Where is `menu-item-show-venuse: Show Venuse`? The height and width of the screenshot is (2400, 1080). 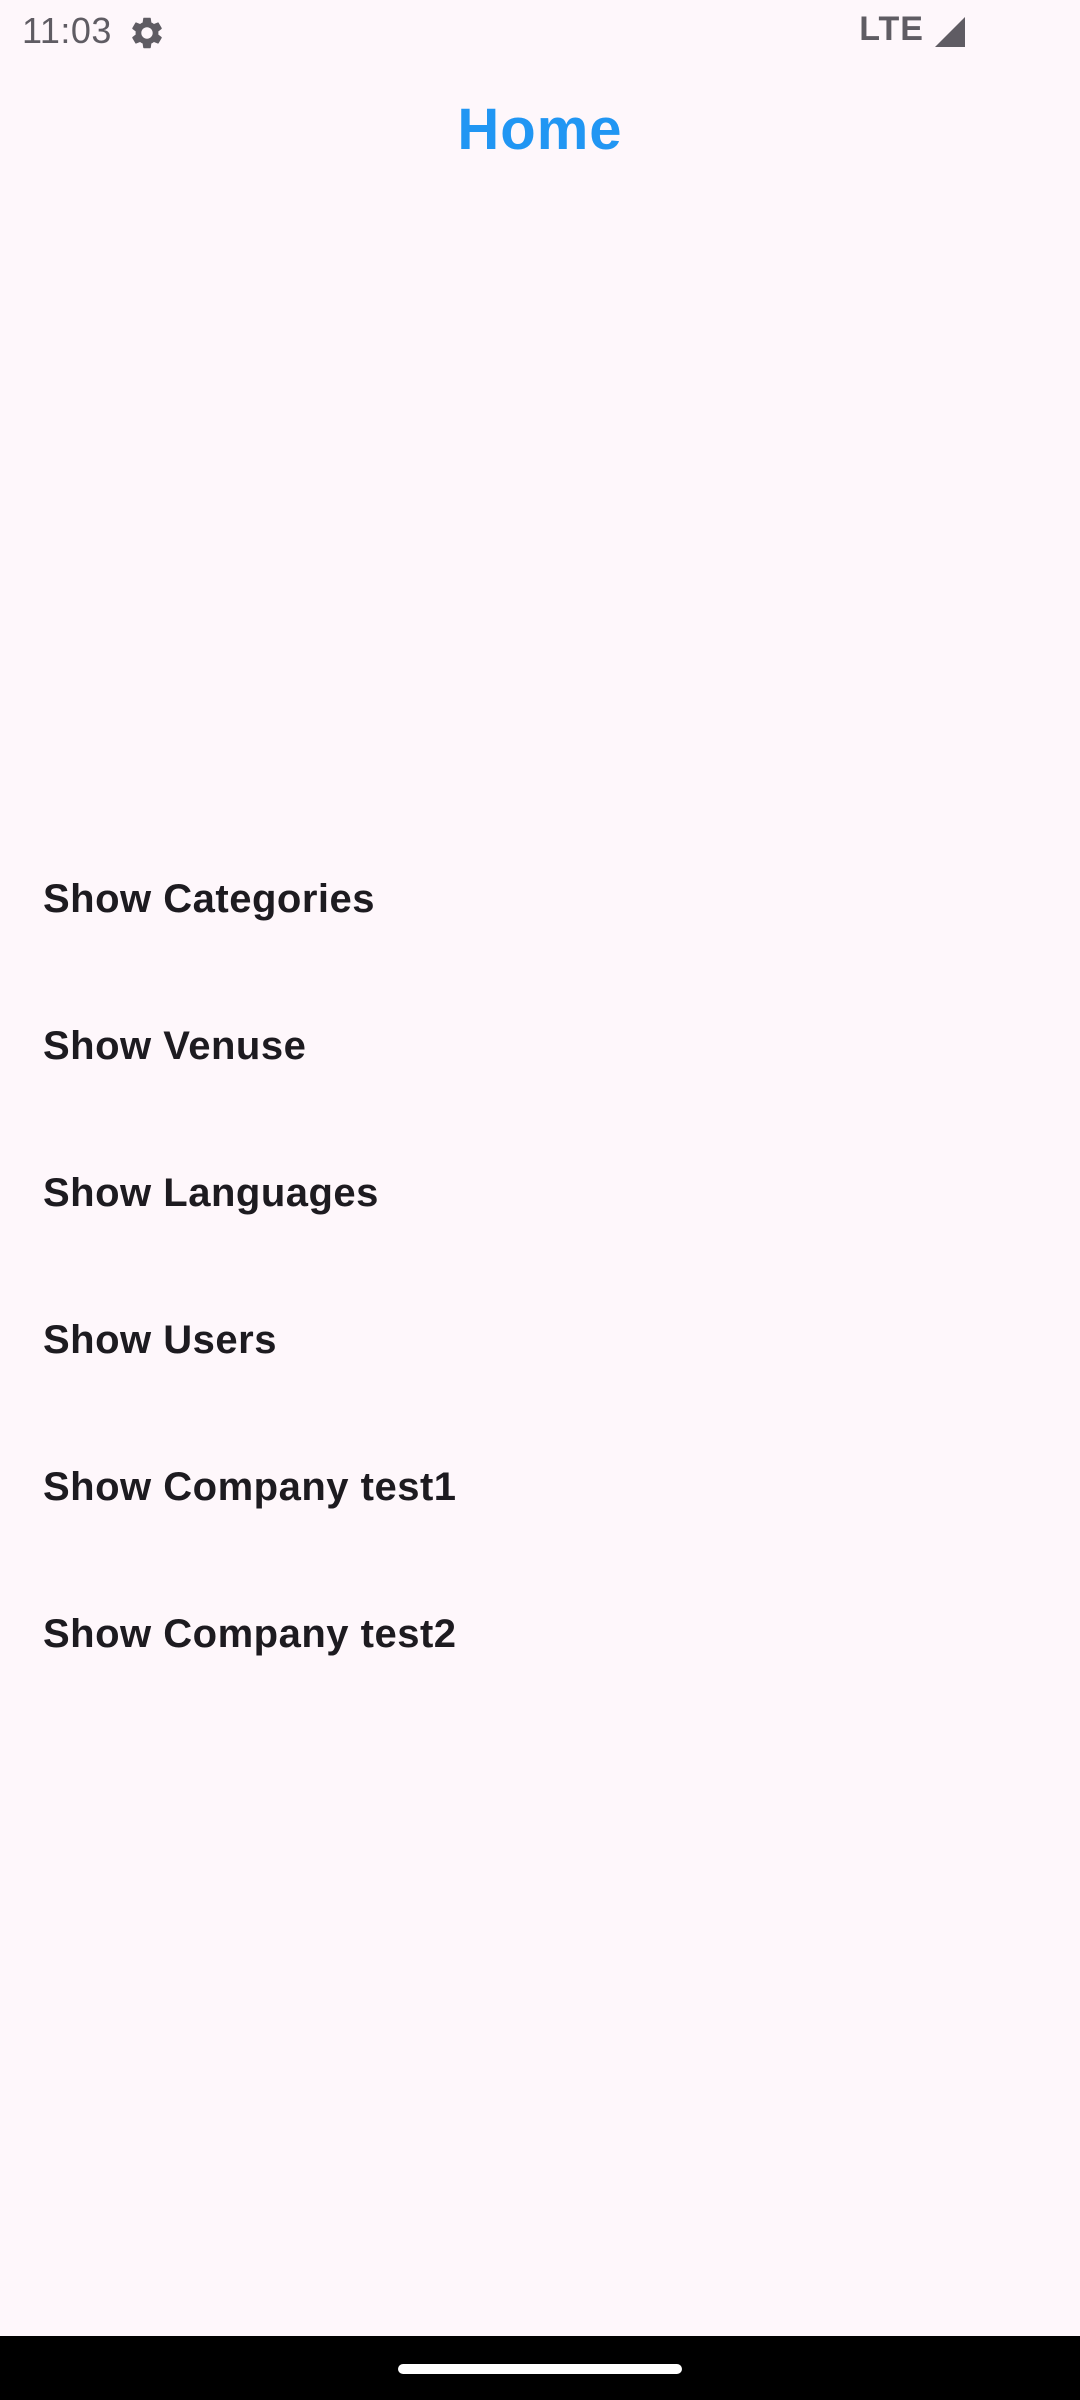
menu-item-show-venuse: Show Venuse is located at coordinates (540, 1046).